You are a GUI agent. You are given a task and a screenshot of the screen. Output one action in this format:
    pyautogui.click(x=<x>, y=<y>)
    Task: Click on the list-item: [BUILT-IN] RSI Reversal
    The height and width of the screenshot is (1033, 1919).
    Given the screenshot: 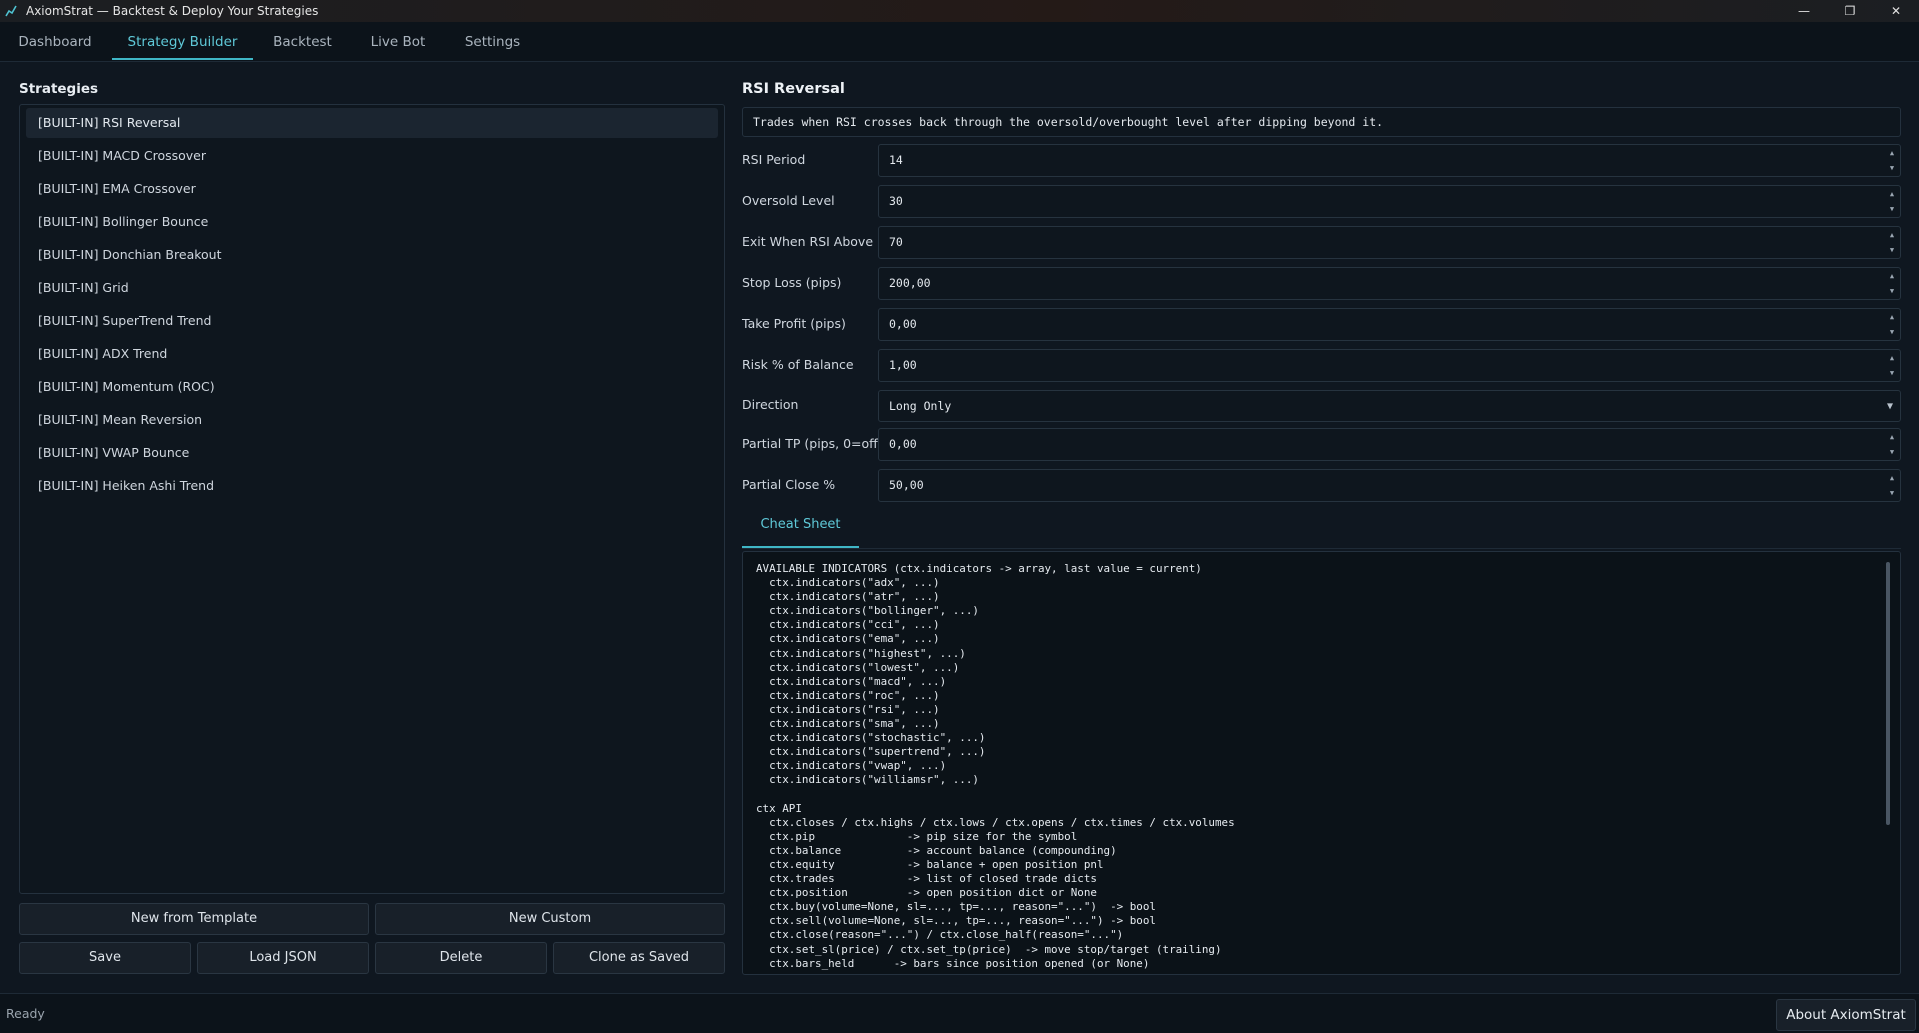 What is the action you would take?
    pyautogui.click(x=372, y=123)
    